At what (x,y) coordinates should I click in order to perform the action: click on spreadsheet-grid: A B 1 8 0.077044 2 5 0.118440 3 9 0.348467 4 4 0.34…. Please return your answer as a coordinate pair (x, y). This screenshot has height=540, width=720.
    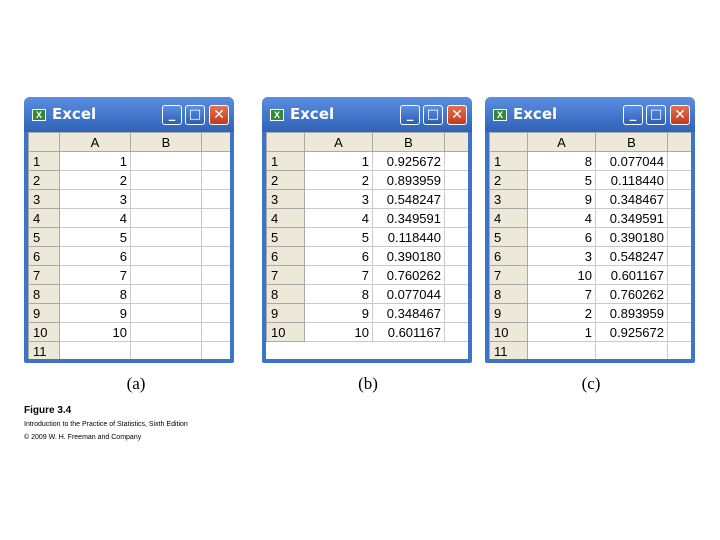
    Looking at the image, I should click on (590, 245).